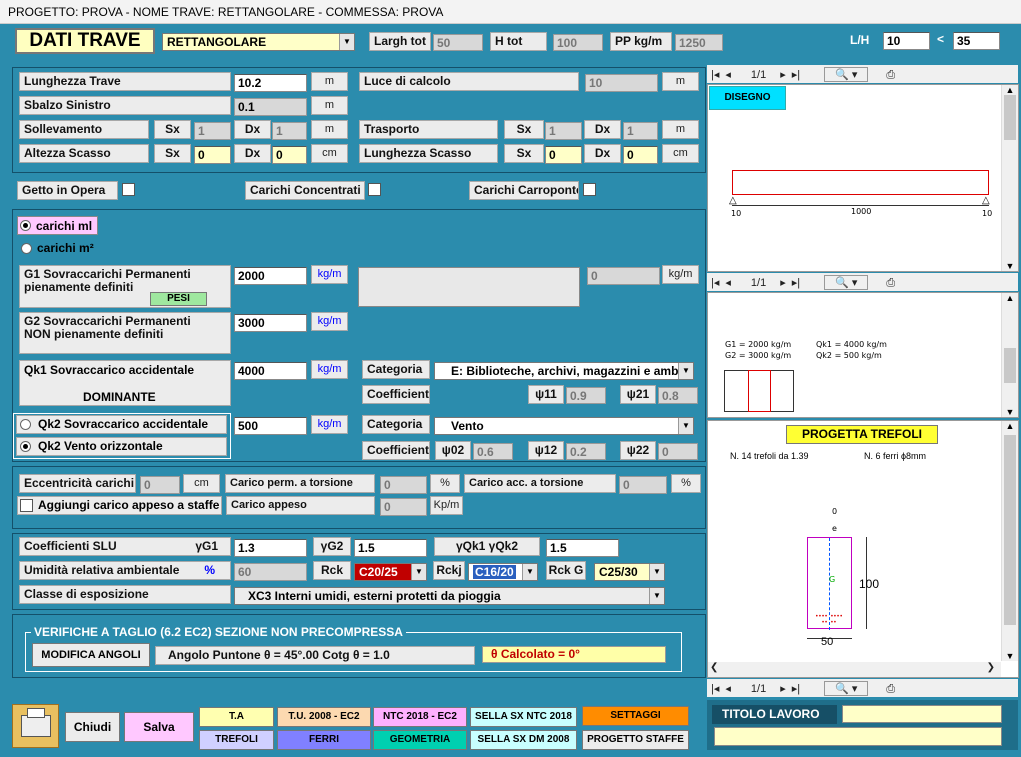 This screenshot has width=1021, height=757. What do you see at coordinates (420, 717) in the screenshot?
I see `ntc-button: NTC 2018 - EC2` at bounding box center [420, 717].